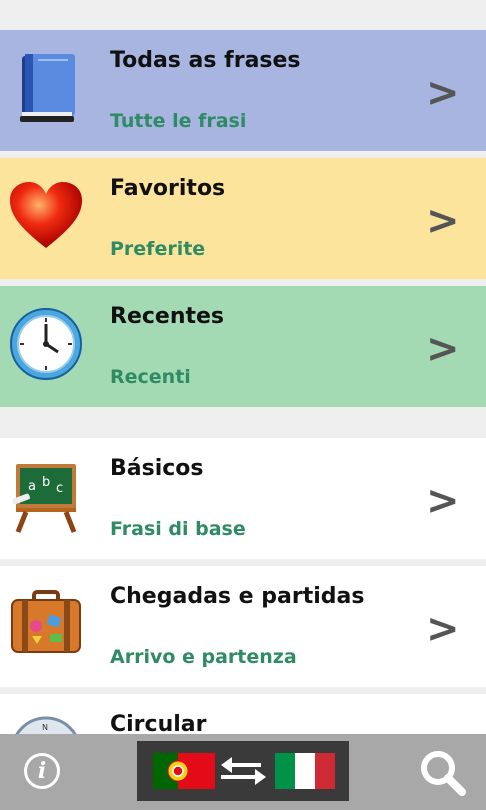  I want to click on menu-item-circular: N Circular, so click(243, 714).